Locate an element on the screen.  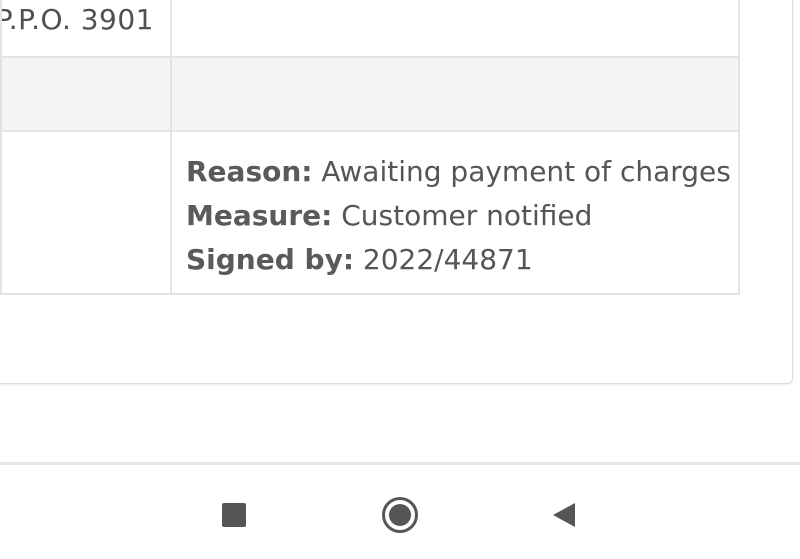
reason-value: Awaiting payment of charges is located at coordinates (526, 172).